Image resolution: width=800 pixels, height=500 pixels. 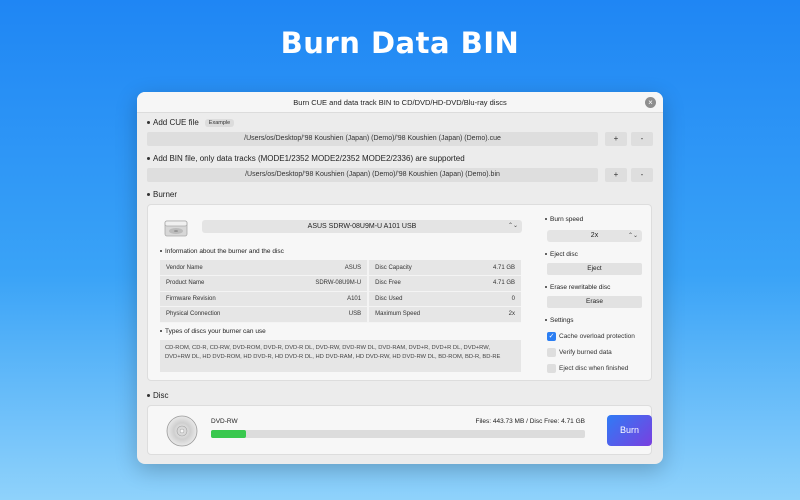 What do you see at coordinates (400, 43) in the screenshot?
I see `hero-title: Burn Data BIN` at bounding box center [400, 43].